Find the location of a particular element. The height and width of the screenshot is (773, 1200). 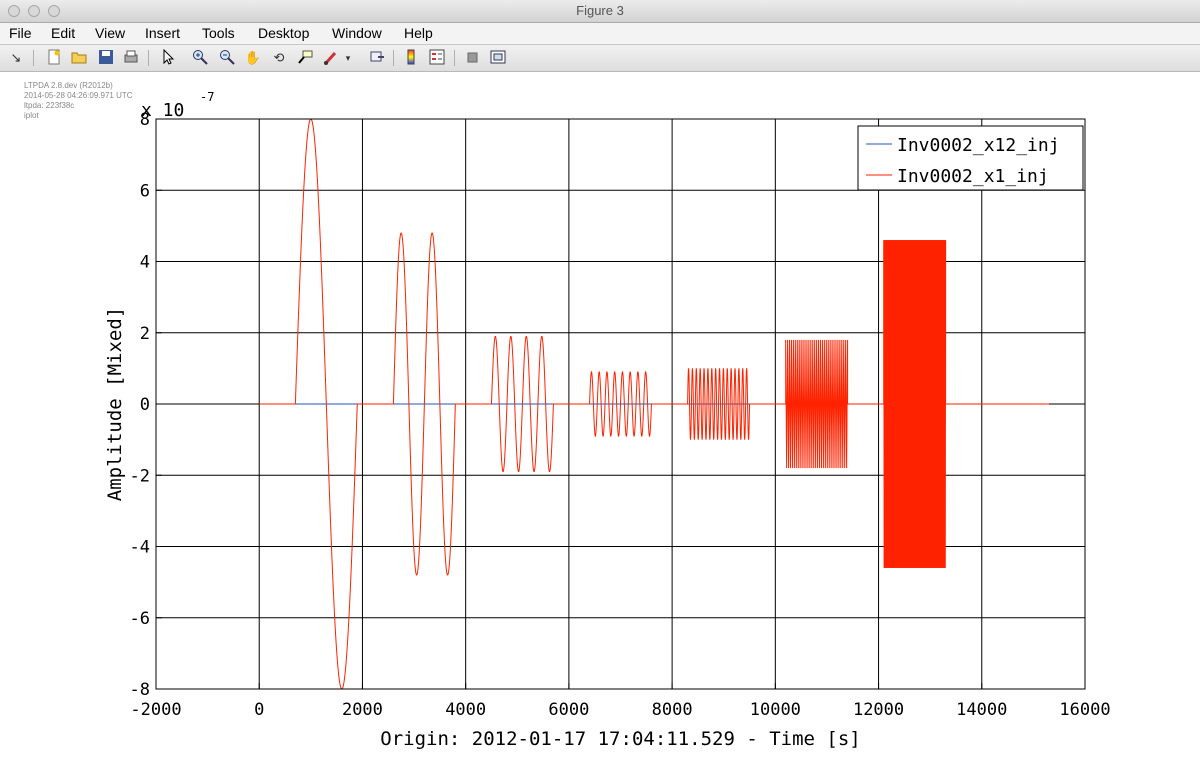

y-tick-label: -8 is located at coordinates (140, 690).